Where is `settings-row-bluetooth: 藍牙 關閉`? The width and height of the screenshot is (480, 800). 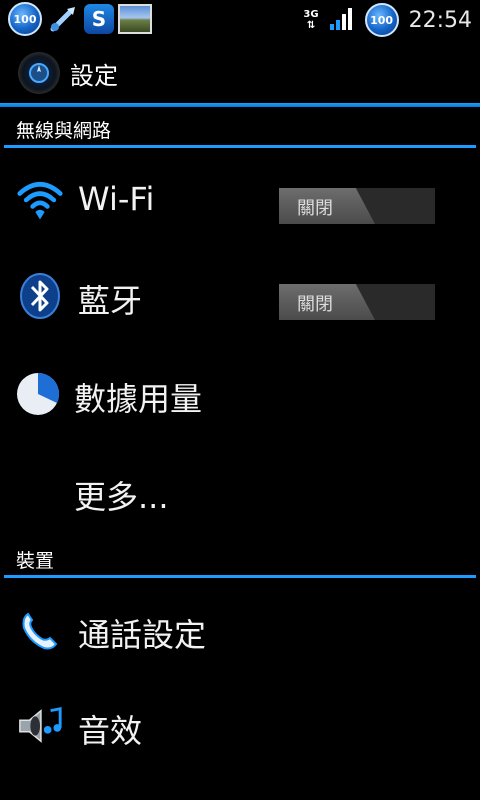
settings-row-bluetooth: 藍牙 關閉 is located at coordinates (240, 296).